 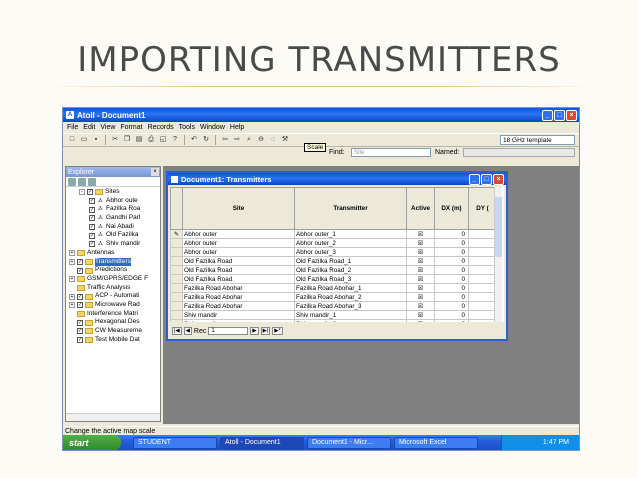 I want to click on tools-icon: ⚒, so click(x=285, y=140).